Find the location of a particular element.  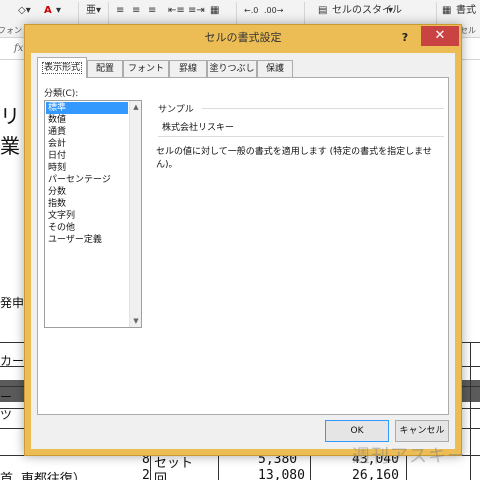

indent-icon: ⇤≡ is located at coordinates (176, 11).